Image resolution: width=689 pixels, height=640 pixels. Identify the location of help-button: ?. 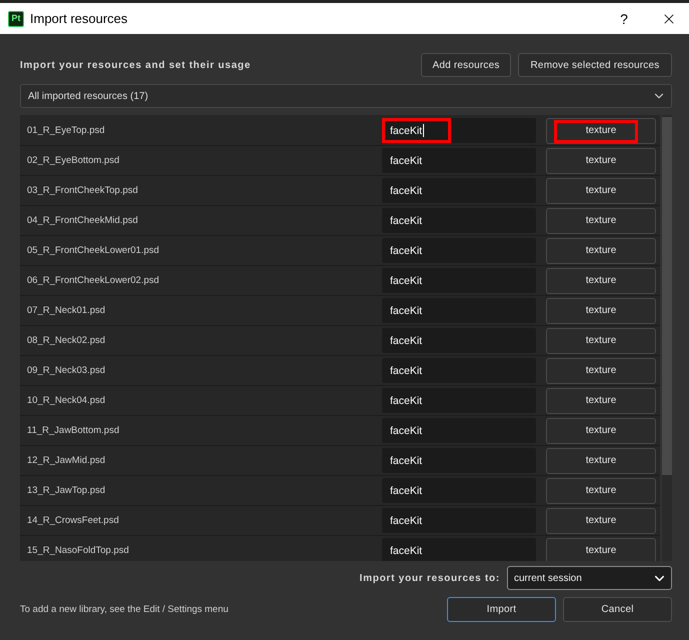
(624, 18).